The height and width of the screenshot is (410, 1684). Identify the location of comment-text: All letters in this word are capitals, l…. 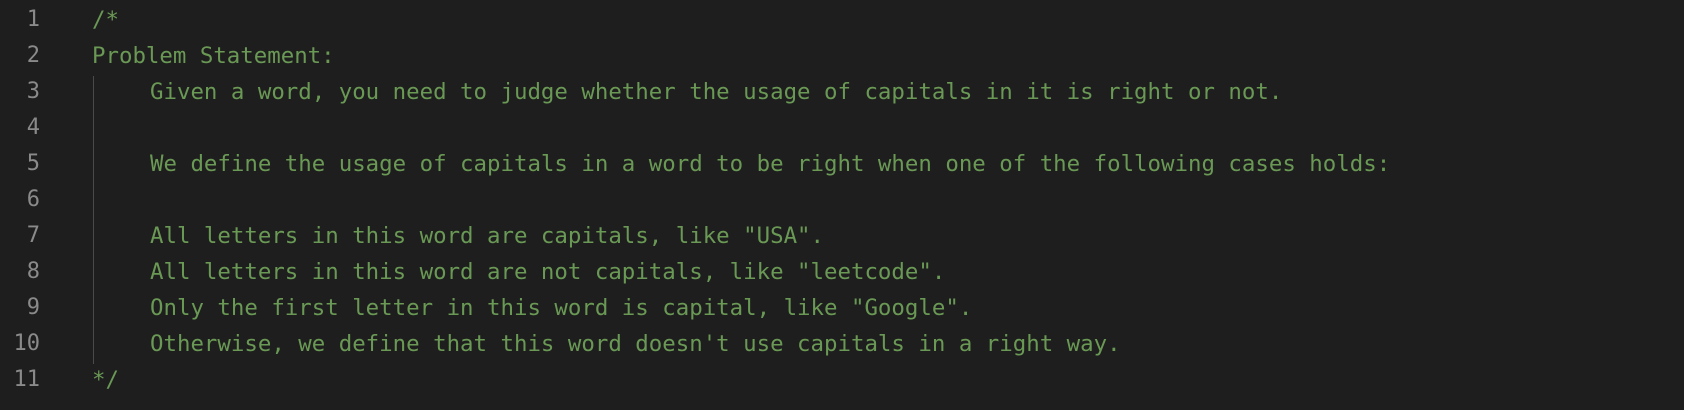
(487, 236).